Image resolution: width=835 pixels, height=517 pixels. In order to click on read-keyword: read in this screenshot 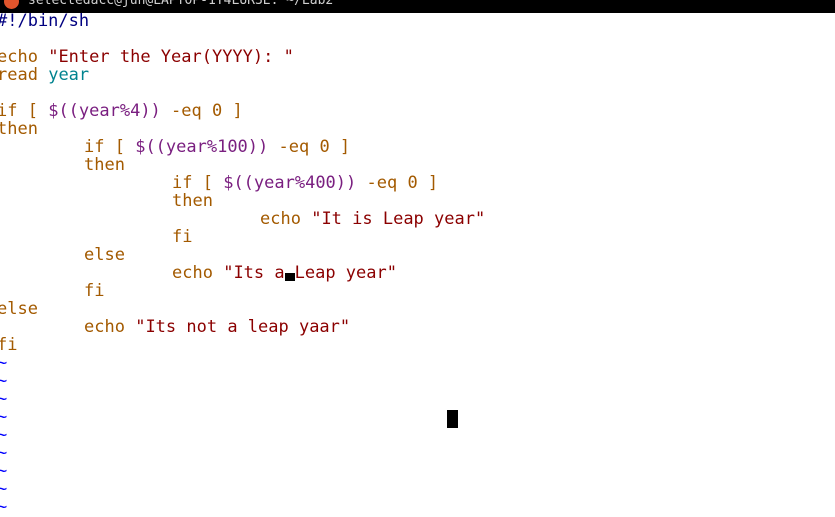, I will do `click(19, 75)`.